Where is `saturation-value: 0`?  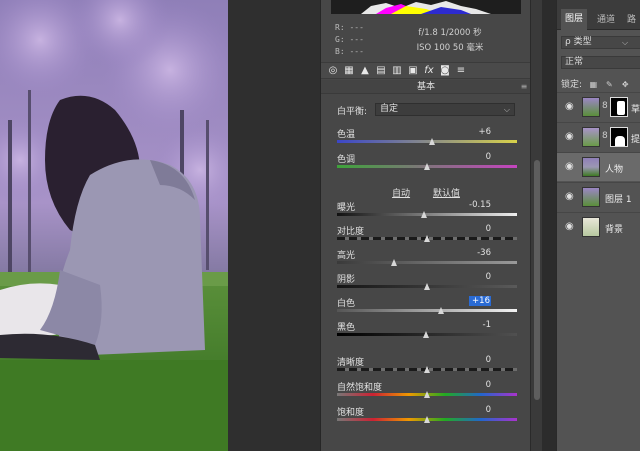
saturation-value: 0 is located at coordinates (480, 410).